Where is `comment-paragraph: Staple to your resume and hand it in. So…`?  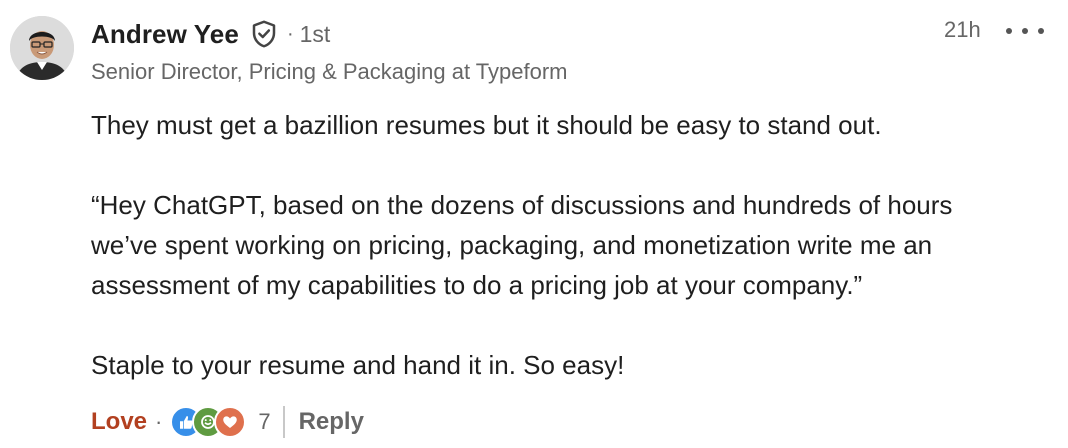 comment-paragraph: Staple to your resume and hand it in. So… is located at coordinates (358, 365).